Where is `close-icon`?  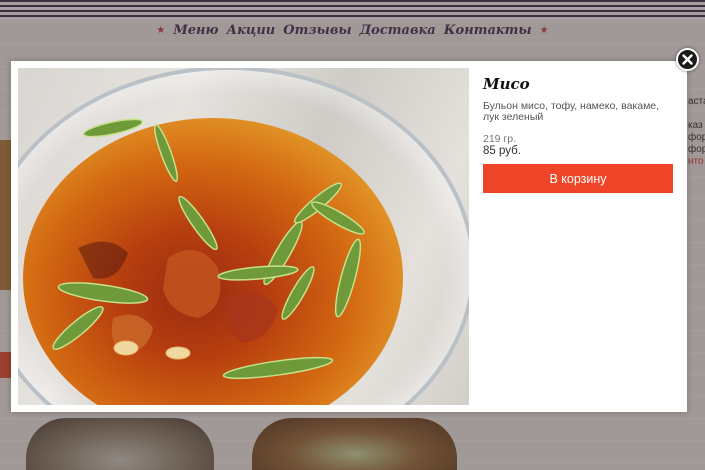 close-icon is located at coordinates (687, 59).